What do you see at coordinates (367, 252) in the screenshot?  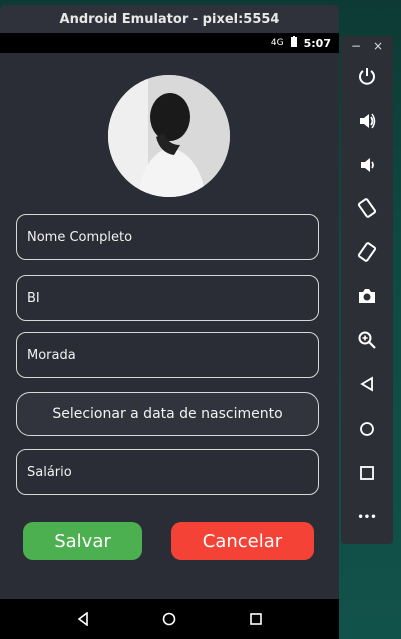 I see `rotate-right-icon` at bounding box center [367, 252].